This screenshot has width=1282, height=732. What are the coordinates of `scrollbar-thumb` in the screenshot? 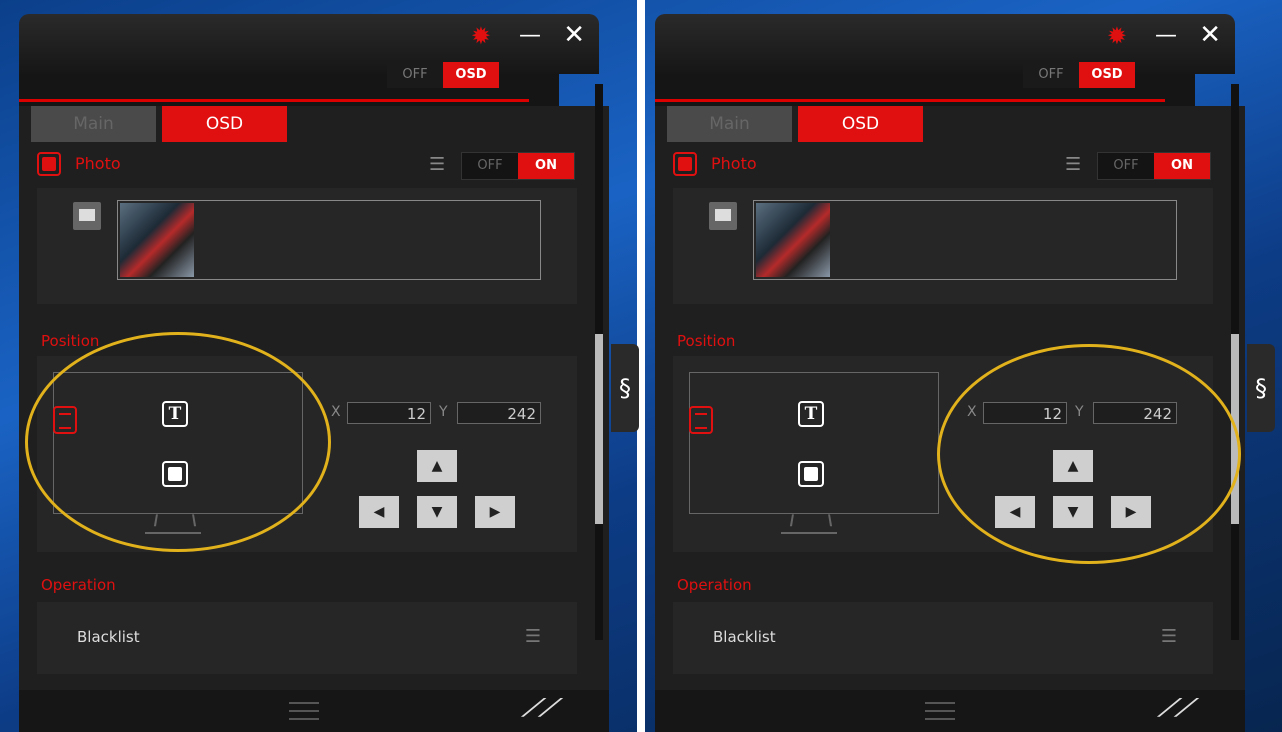 It's located at (599, 429).